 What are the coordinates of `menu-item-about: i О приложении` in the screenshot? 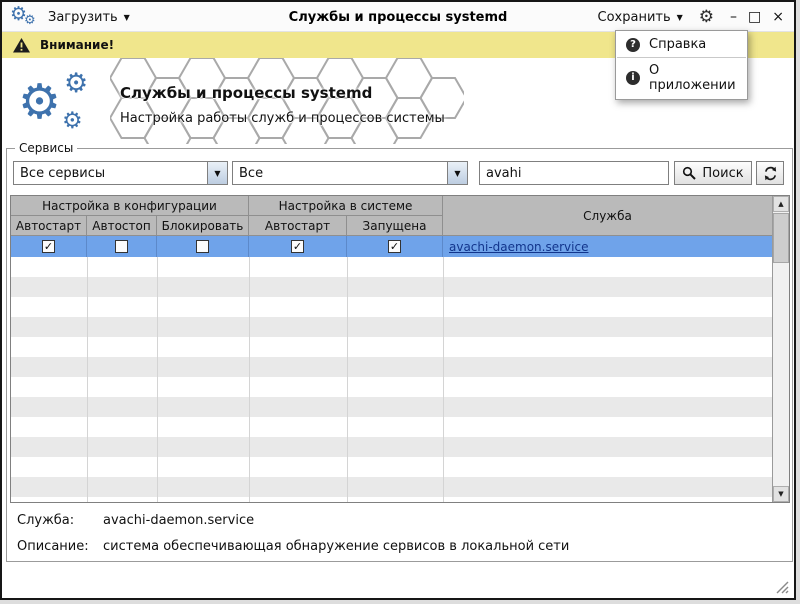 It's located at (681, 78).